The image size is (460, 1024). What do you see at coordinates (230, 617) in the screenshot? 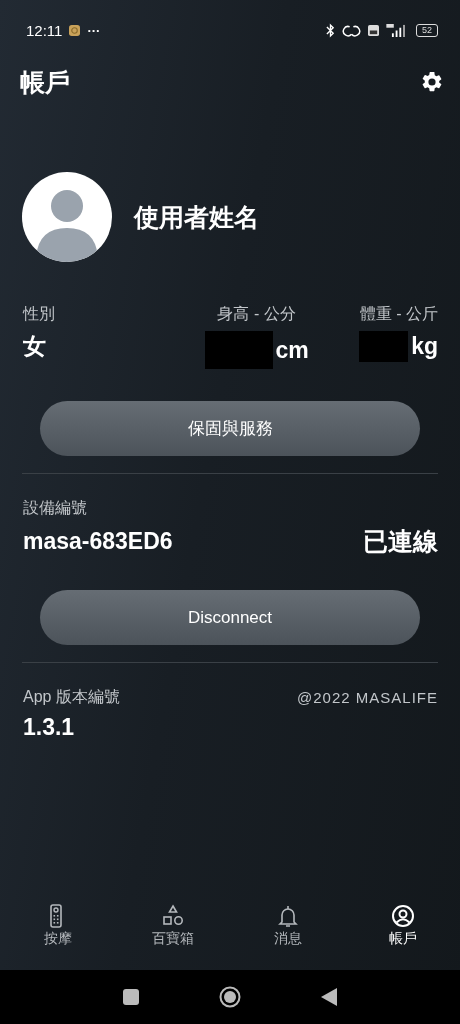
I see `disconnect-button: Disconnect` at bounding box center [230, 617].